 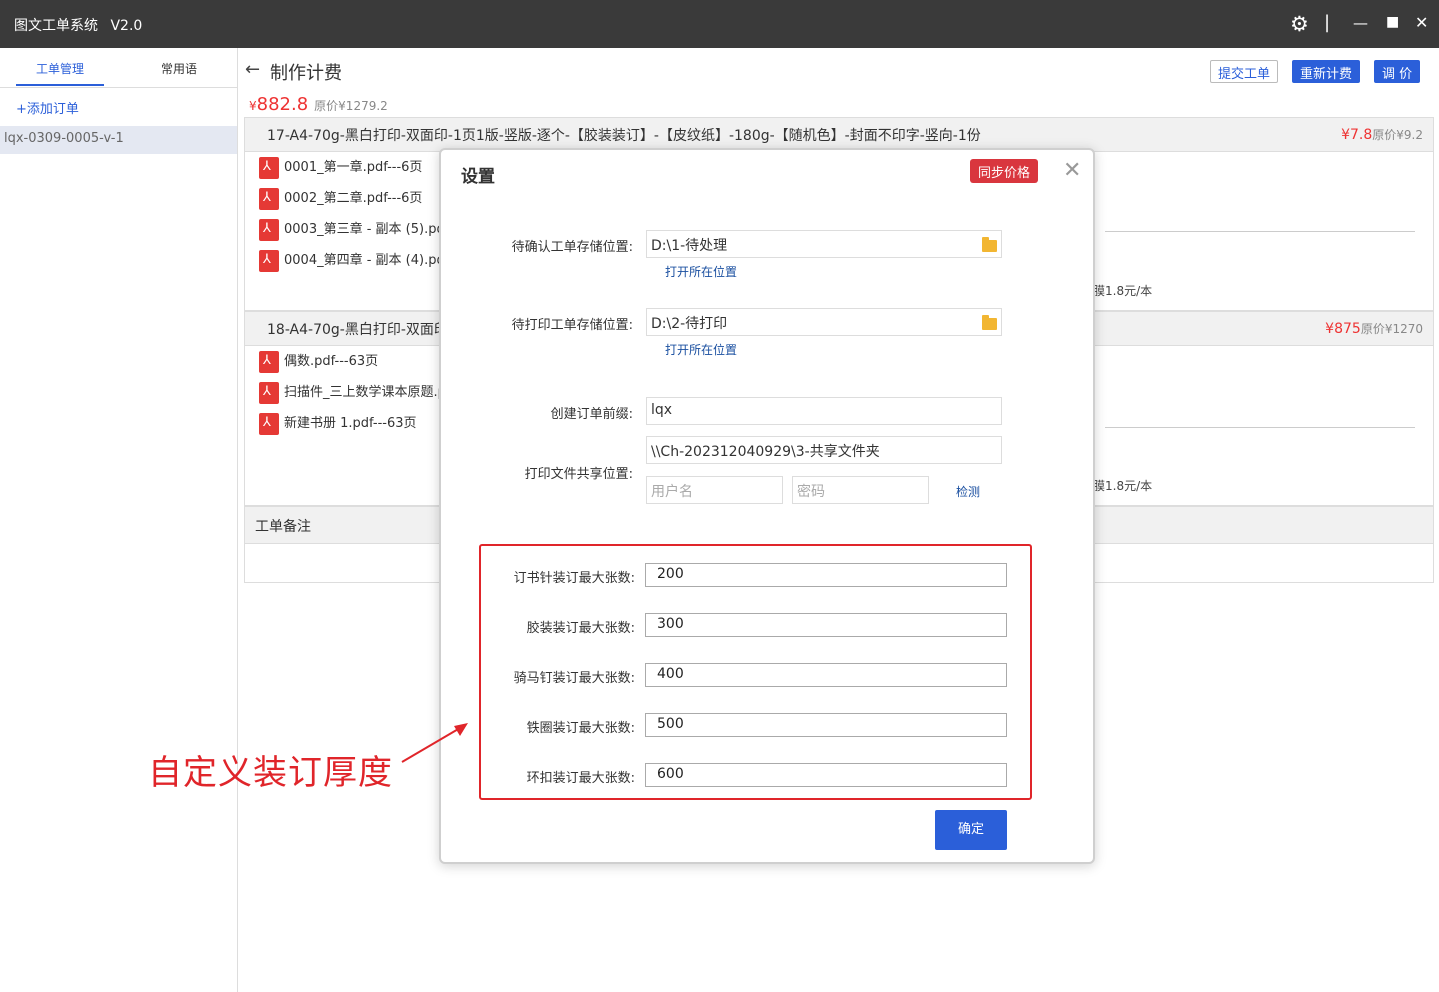 I want to click on page-title: 制作计费, so click(x=306, y=73).